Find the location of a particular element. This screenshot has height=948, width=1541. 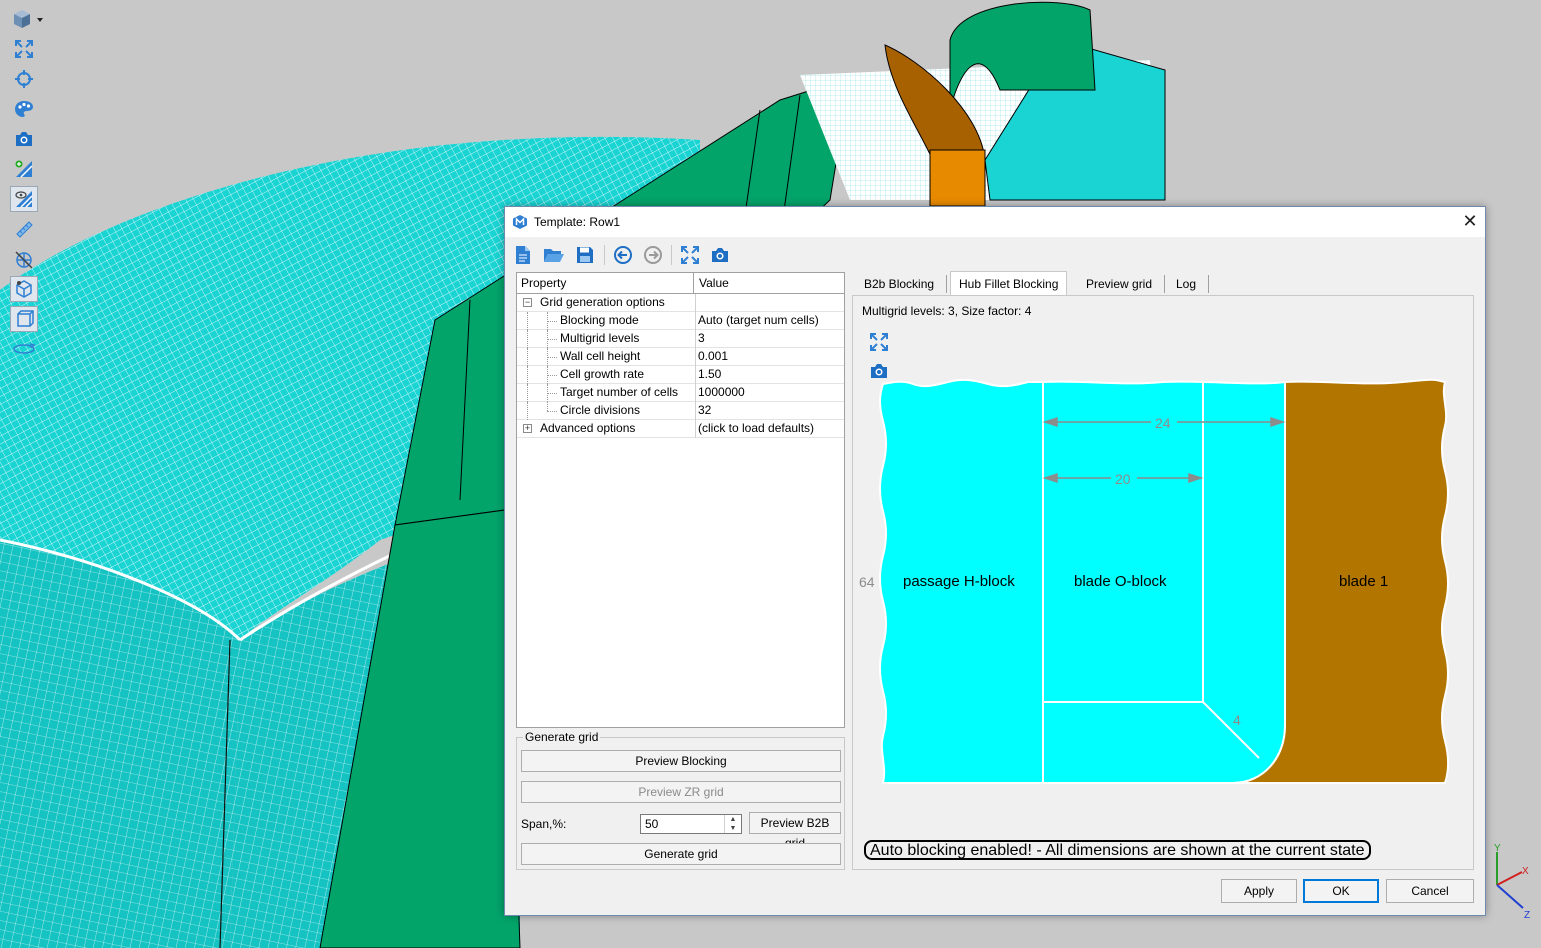

property-value: 3 is located at coordinates (769, 339).